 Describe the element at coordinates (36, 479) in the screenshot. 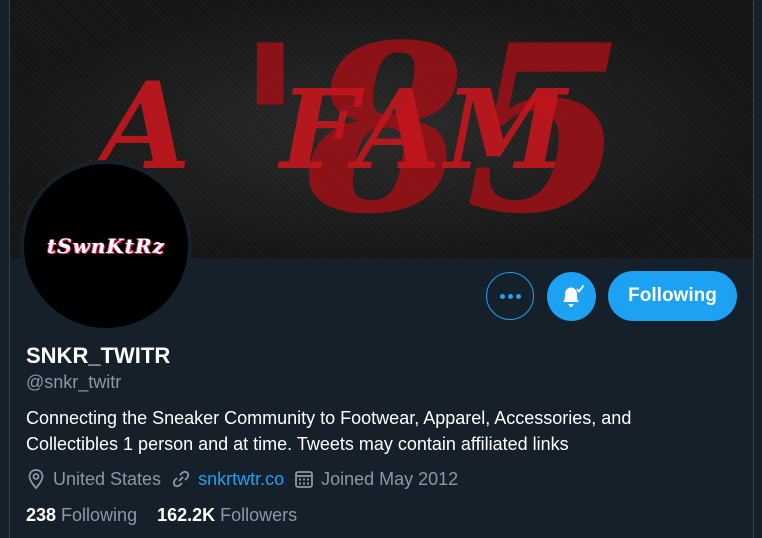

I see `location-pin-icon` at that location.